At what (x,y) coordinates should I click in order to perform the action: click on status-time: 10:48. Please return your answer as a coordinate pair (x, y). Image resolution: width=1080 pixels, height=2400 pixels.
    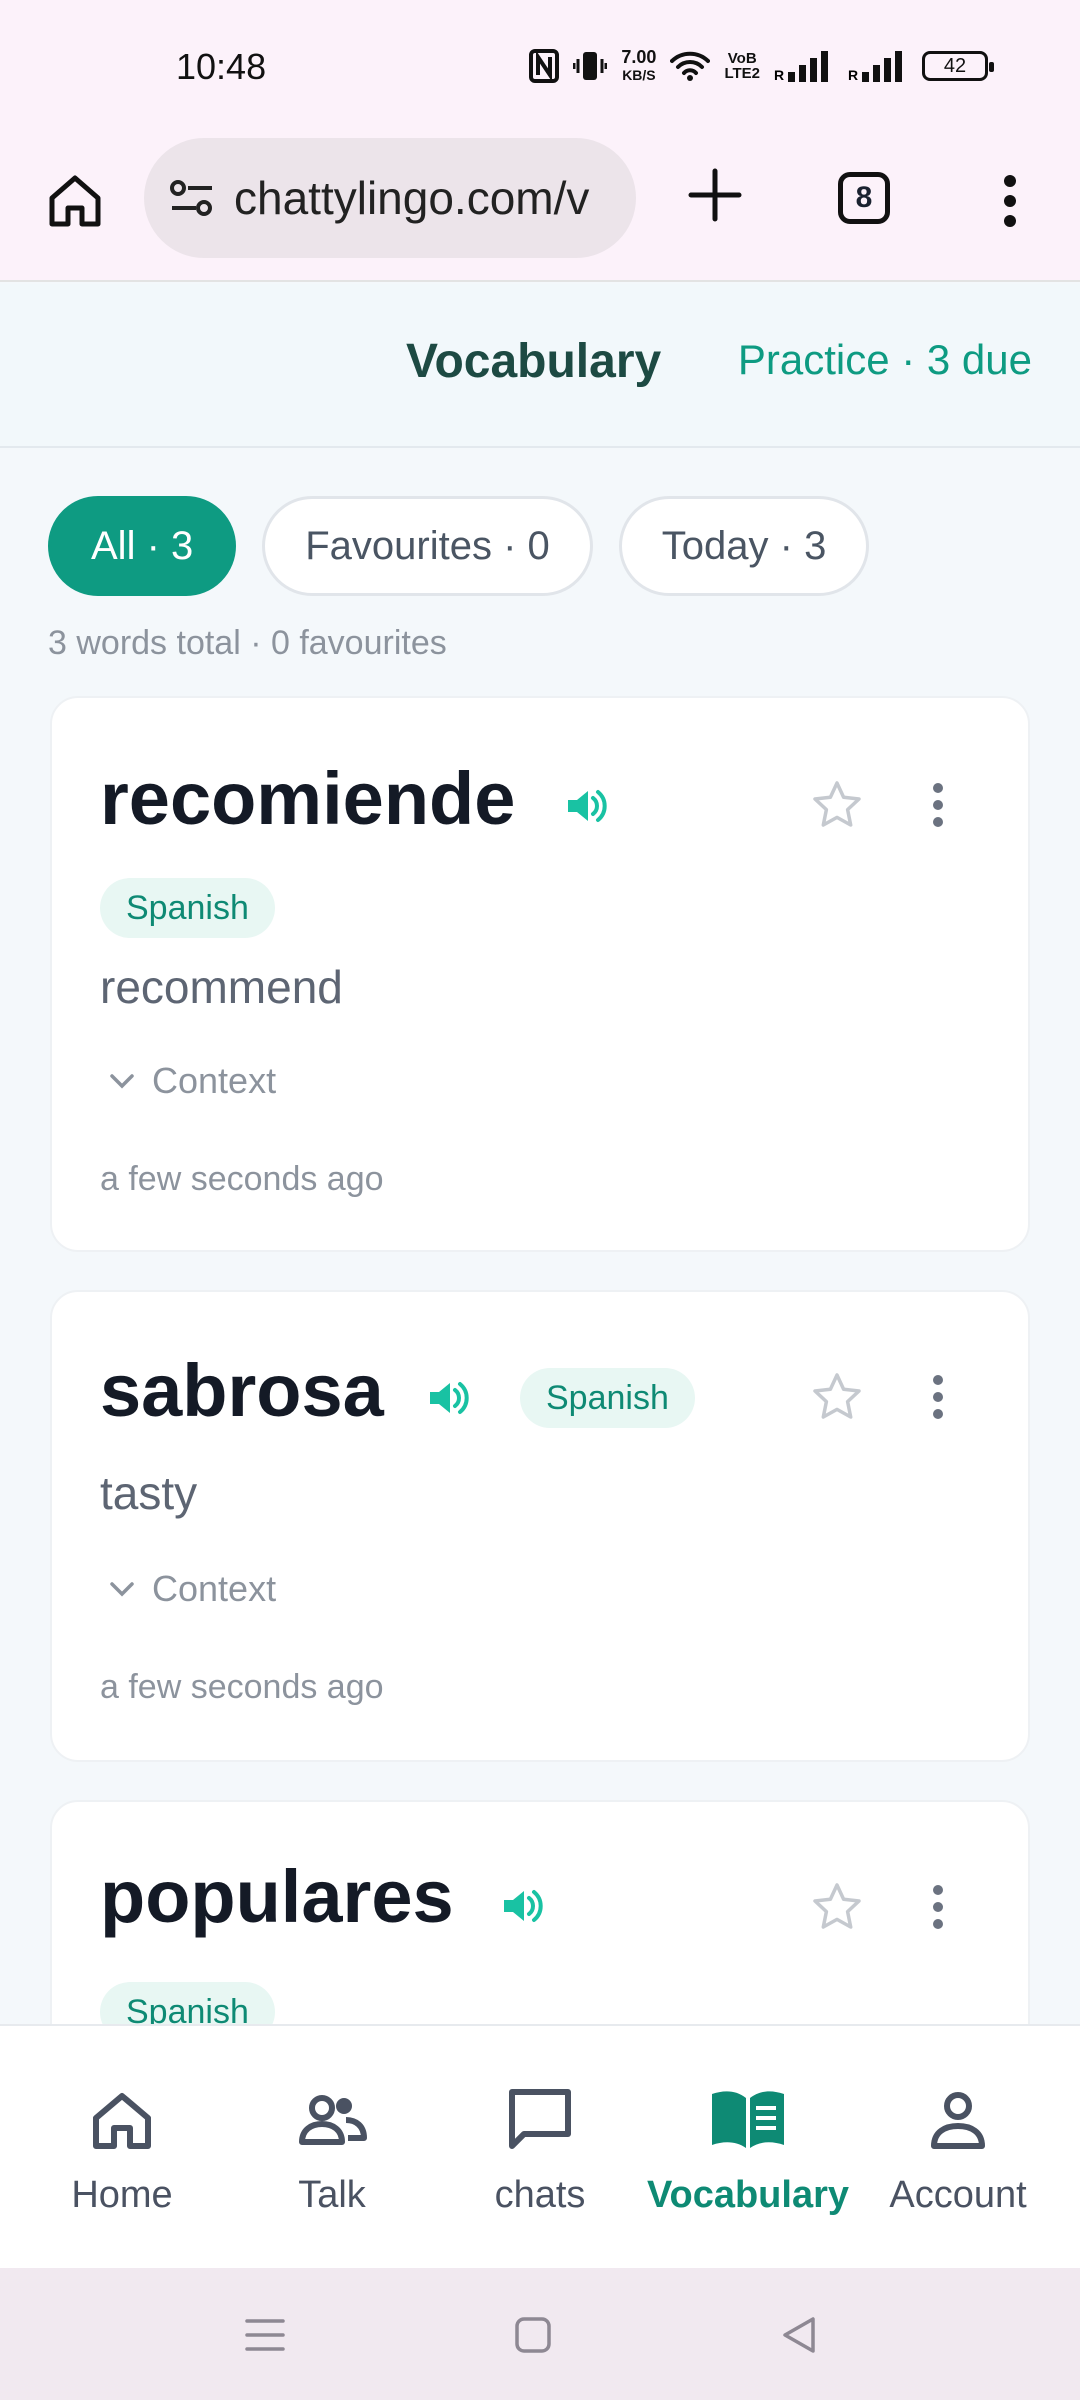
    Looking at the image, I should click on (221, 66).